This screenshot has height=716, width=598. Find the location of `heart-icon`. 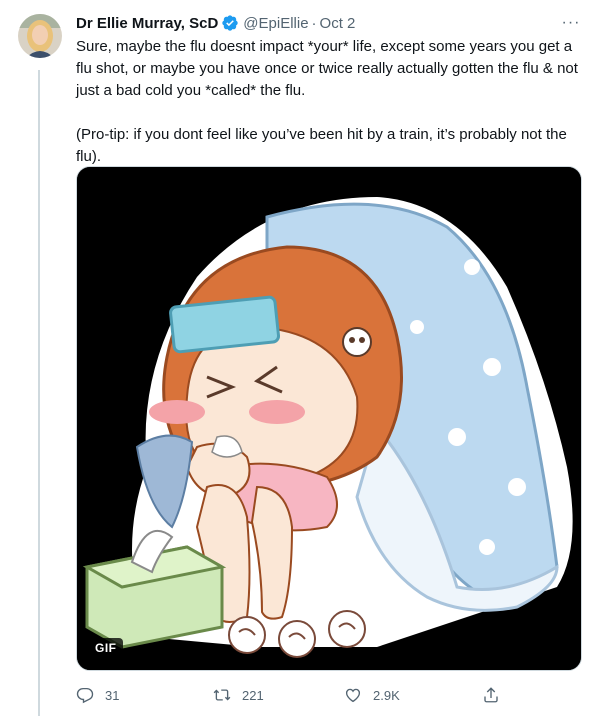

heart-icon is located at coordinates (353, 695).